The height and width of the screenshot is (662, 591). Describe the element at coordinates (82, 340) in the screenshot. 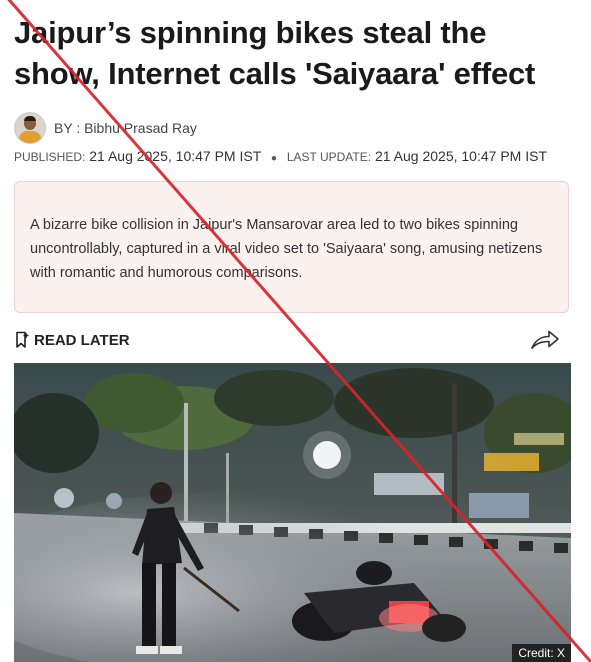

I see `read-later-label: READ LATER` at that location.